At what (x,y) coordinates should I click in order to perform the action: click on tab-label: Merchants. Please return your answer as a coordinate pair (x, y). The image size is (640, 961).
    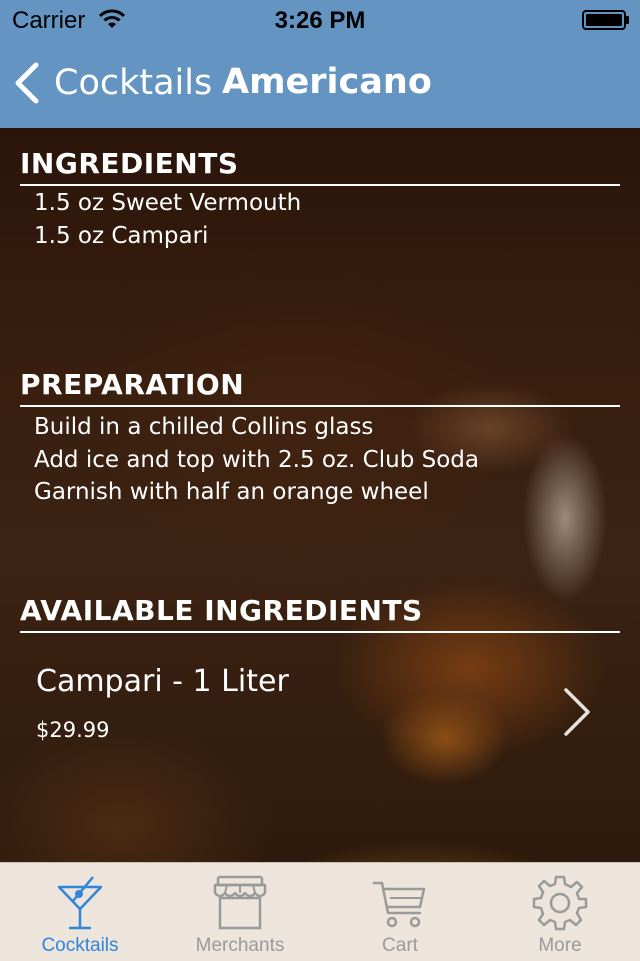
    Looking at the image, I should click on (240, 945).